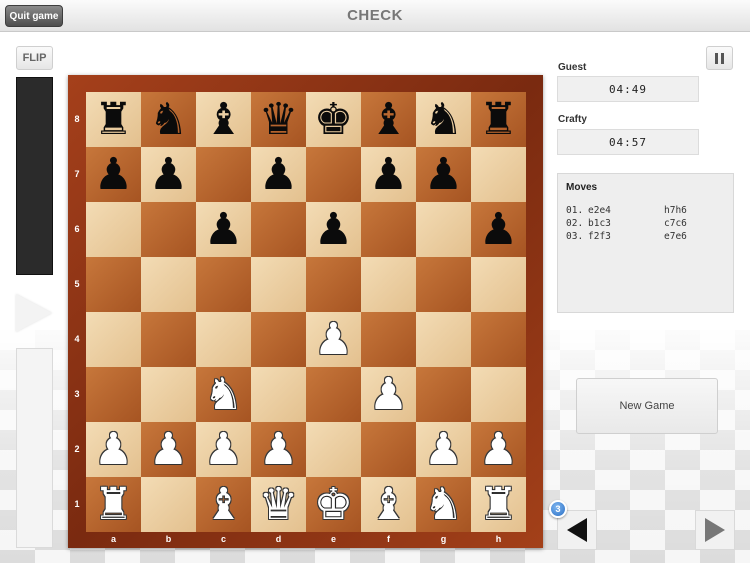 The height and width of the screenshot is (563, 750). I want to click on square-c4, so click(223, 339).